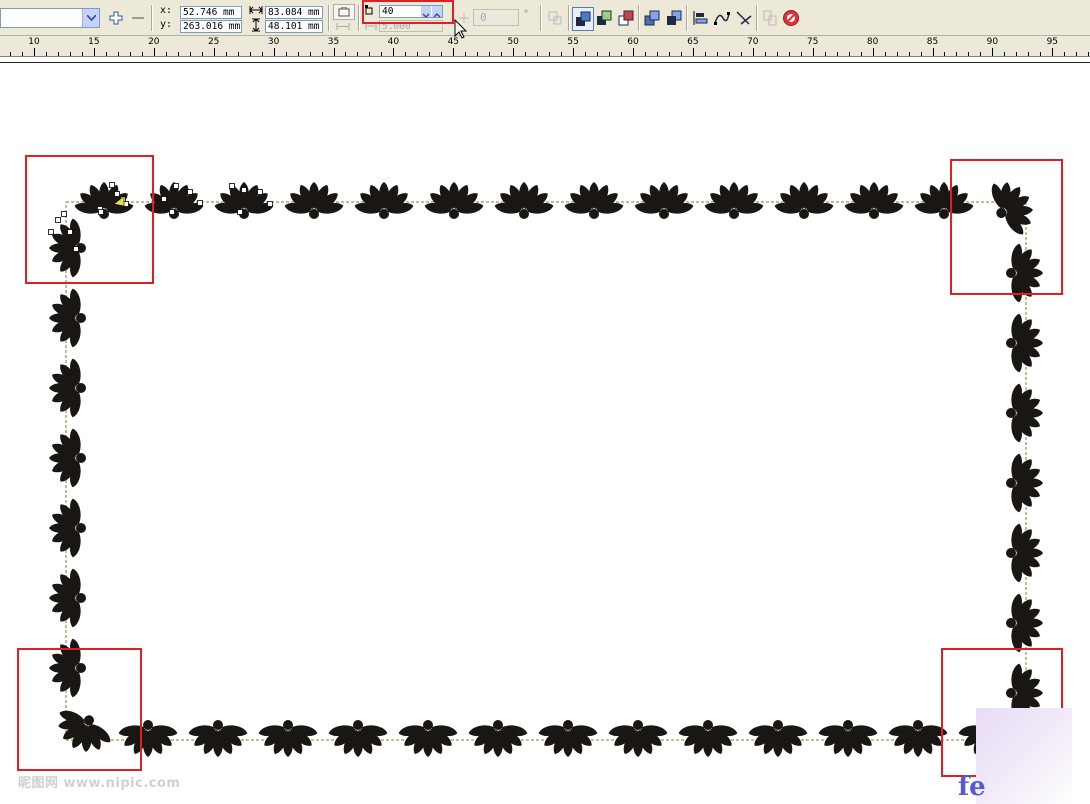 This screenshot has height=804, width=1090. Describe the element at coordinates (1024, 756) in the screenshot. I see `corner-watermark` at that location.